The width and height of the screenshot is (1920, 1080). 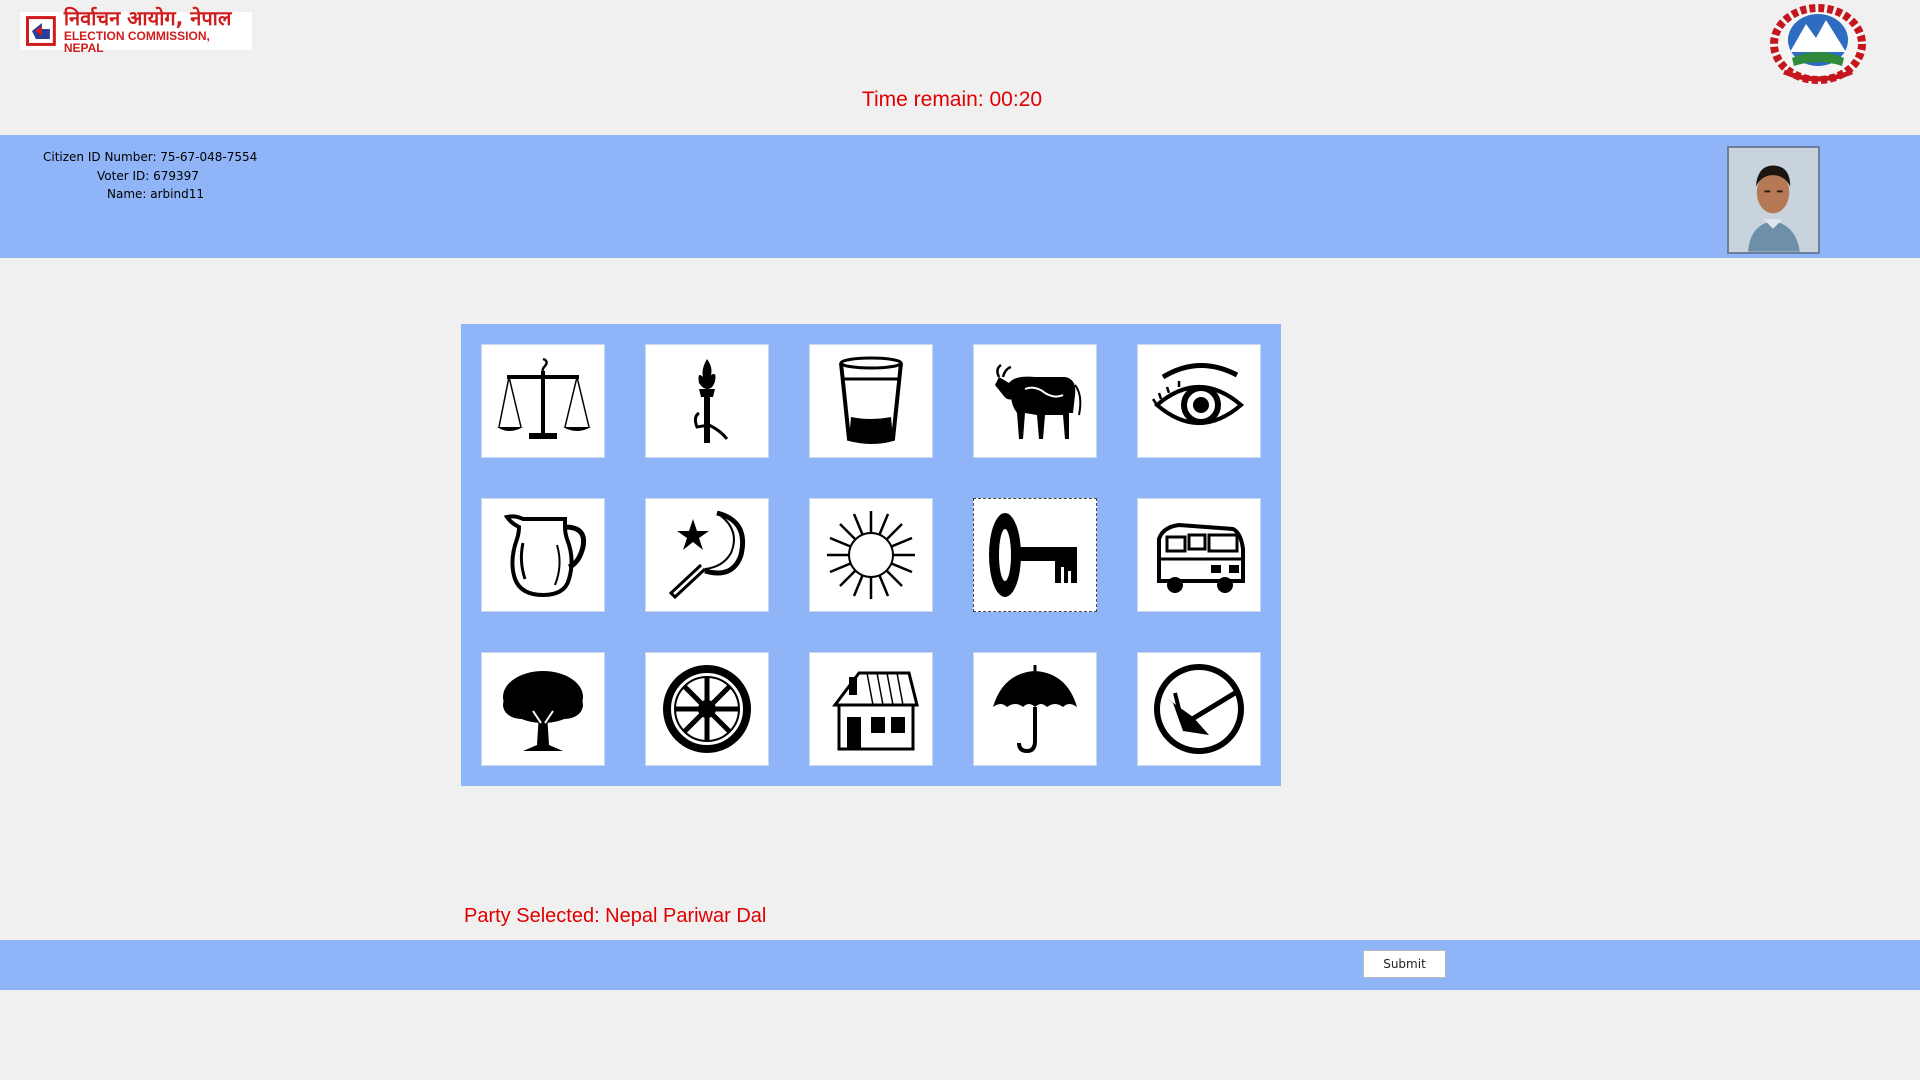 I want to click on plough-icon, so click(x=1199, y=709).